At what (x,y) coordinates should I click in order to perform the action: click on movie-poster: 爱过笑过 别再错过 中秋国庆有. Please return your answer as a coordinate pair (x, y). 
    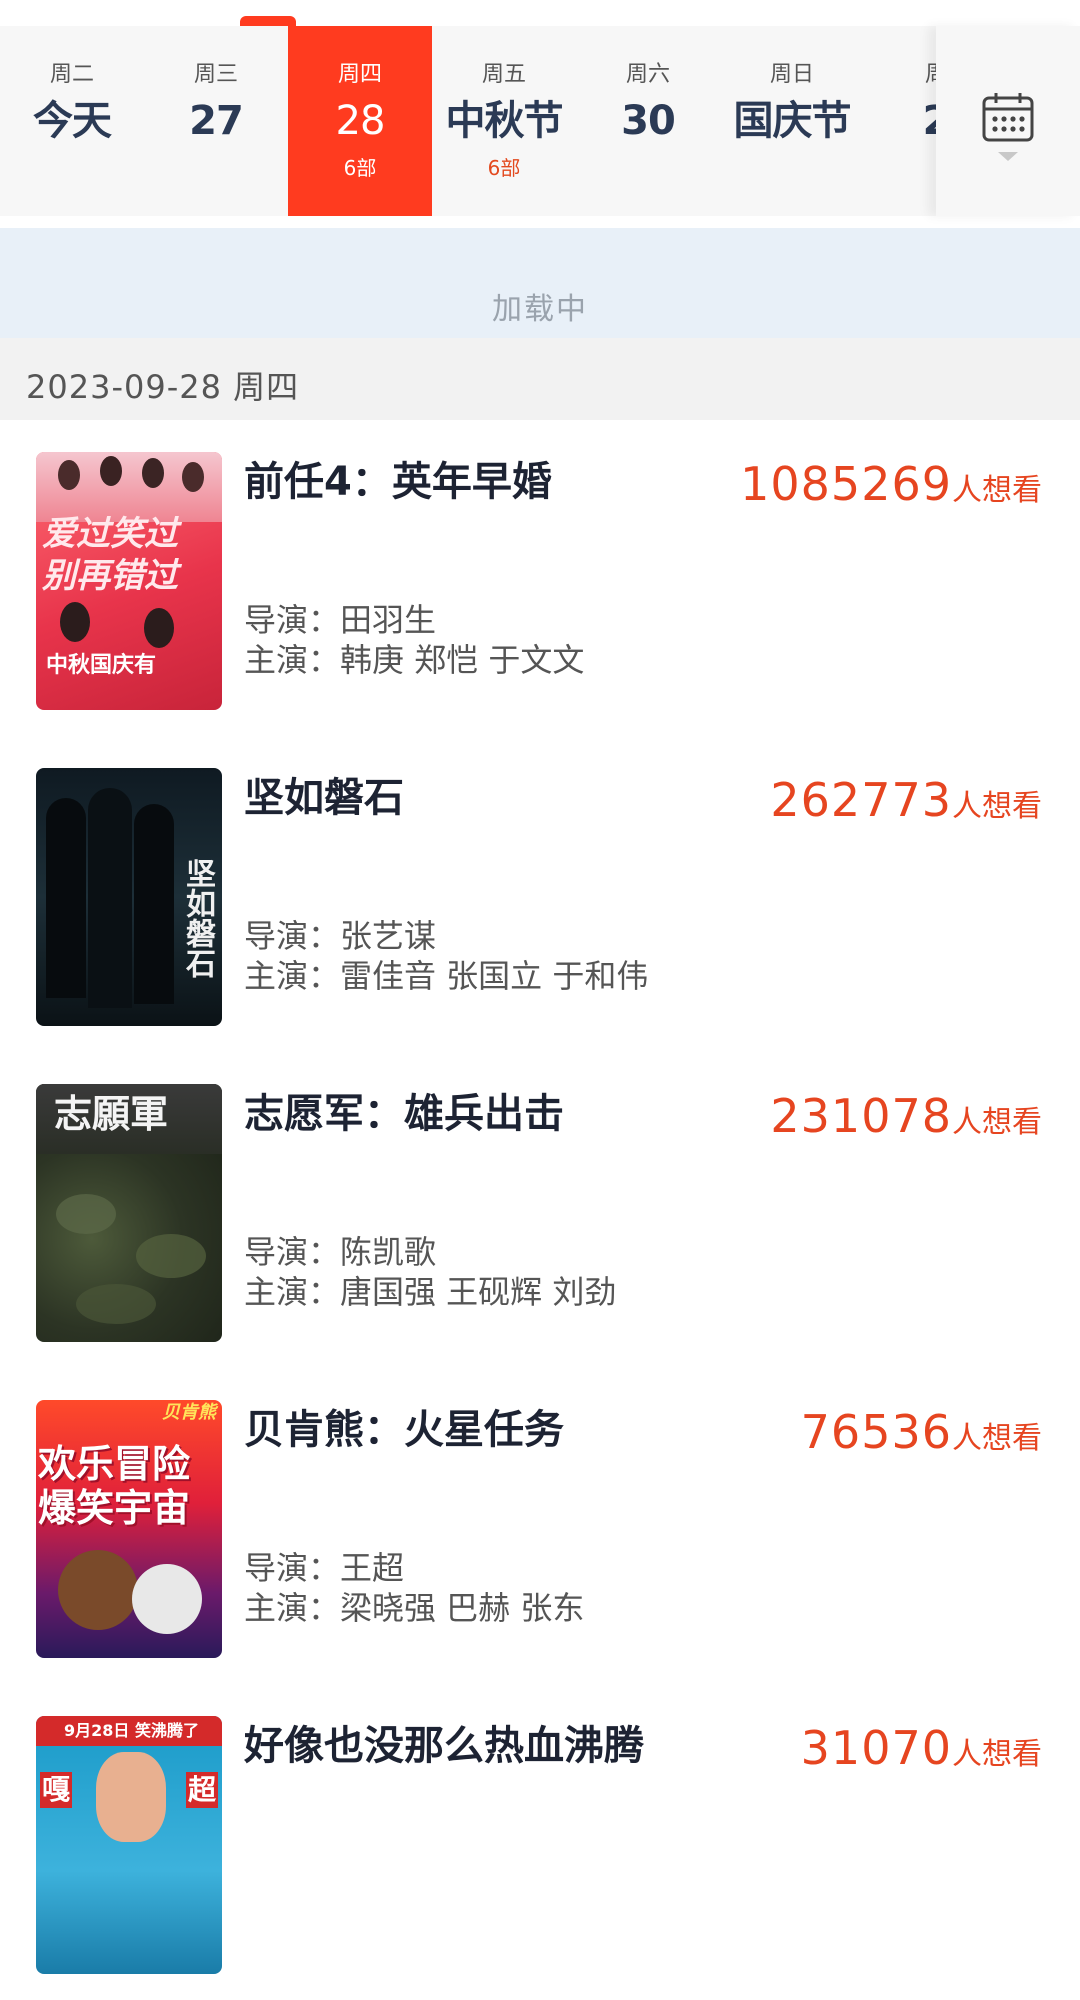
    Looking at the image, I should click on (129, 581).